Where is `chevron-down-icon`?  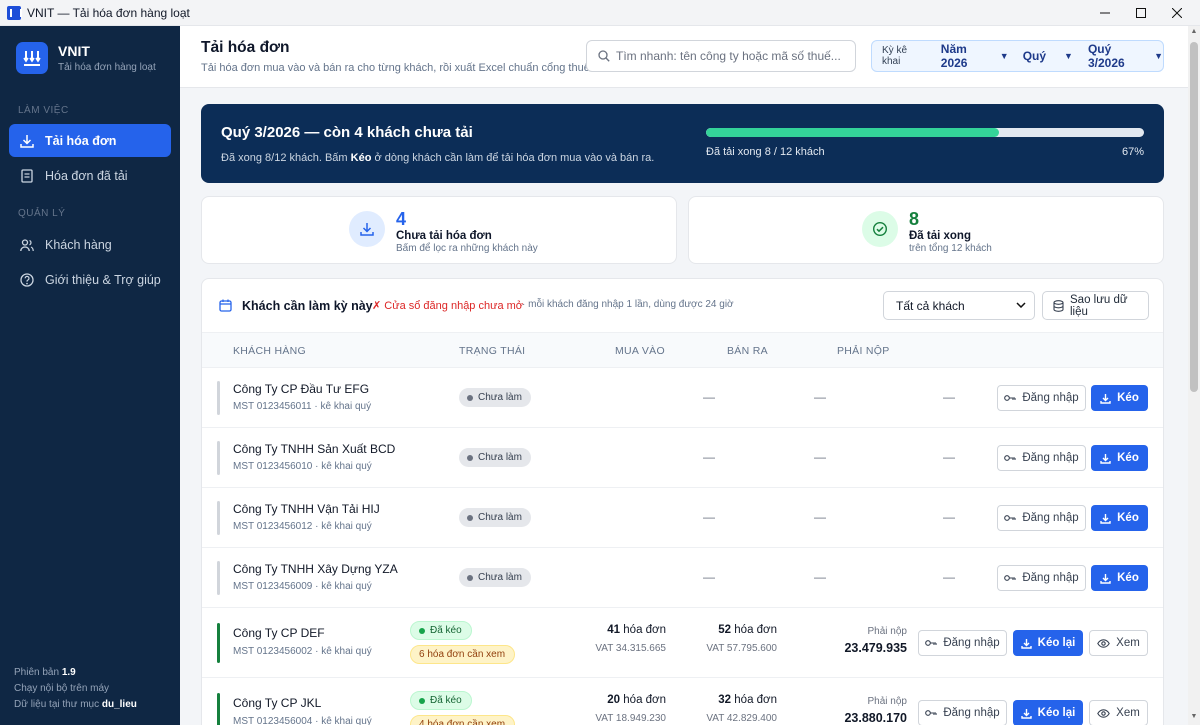
chevron-down-icon is located at coordinates (1021, 305).